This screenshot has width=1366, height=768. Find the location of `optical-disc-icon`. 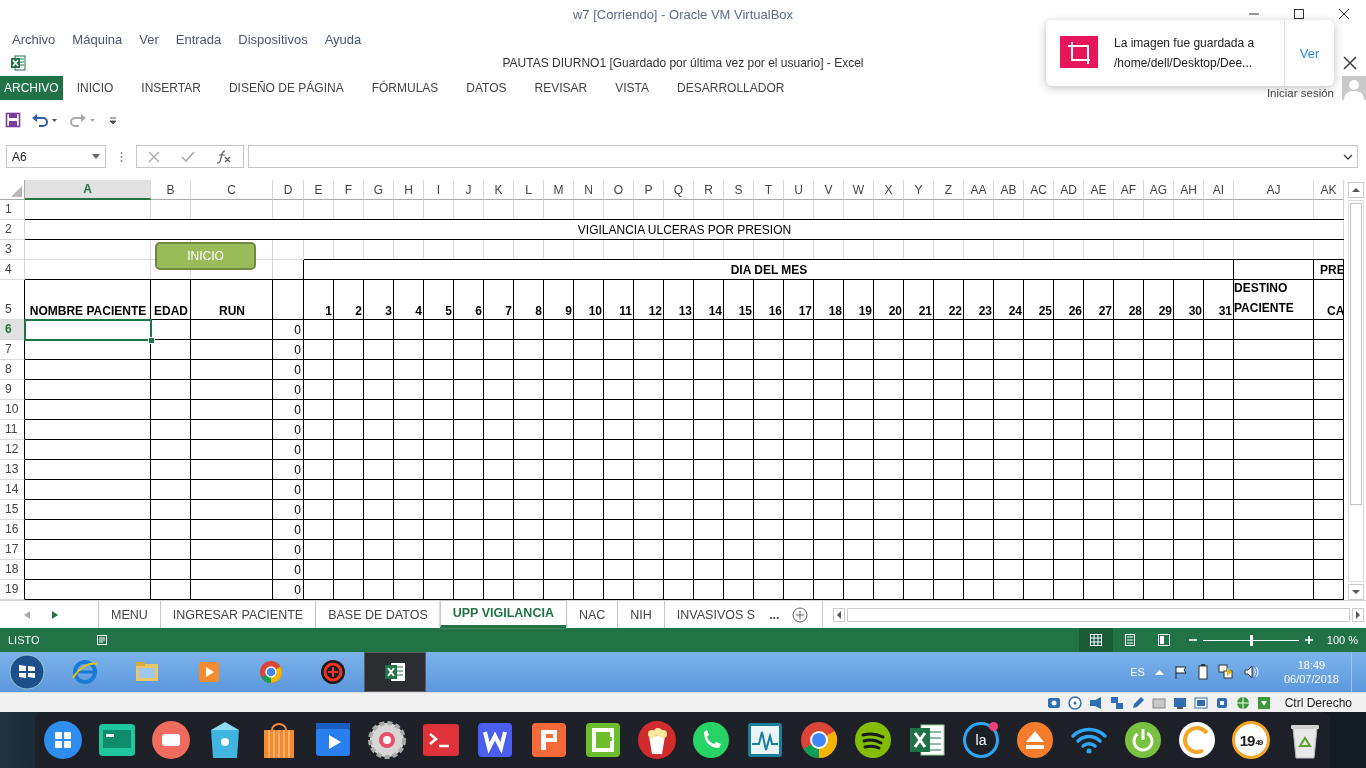

optical-disc-icon is located at coordinates (1074, 702).